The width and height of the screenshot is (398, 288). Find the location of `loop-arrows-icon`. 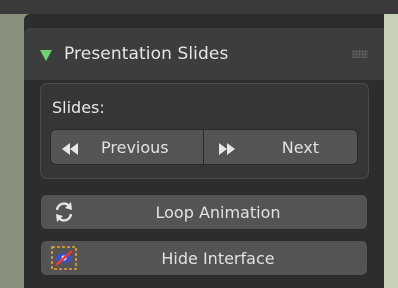

loop-arrows-icon is located at coordinates (64, 214).